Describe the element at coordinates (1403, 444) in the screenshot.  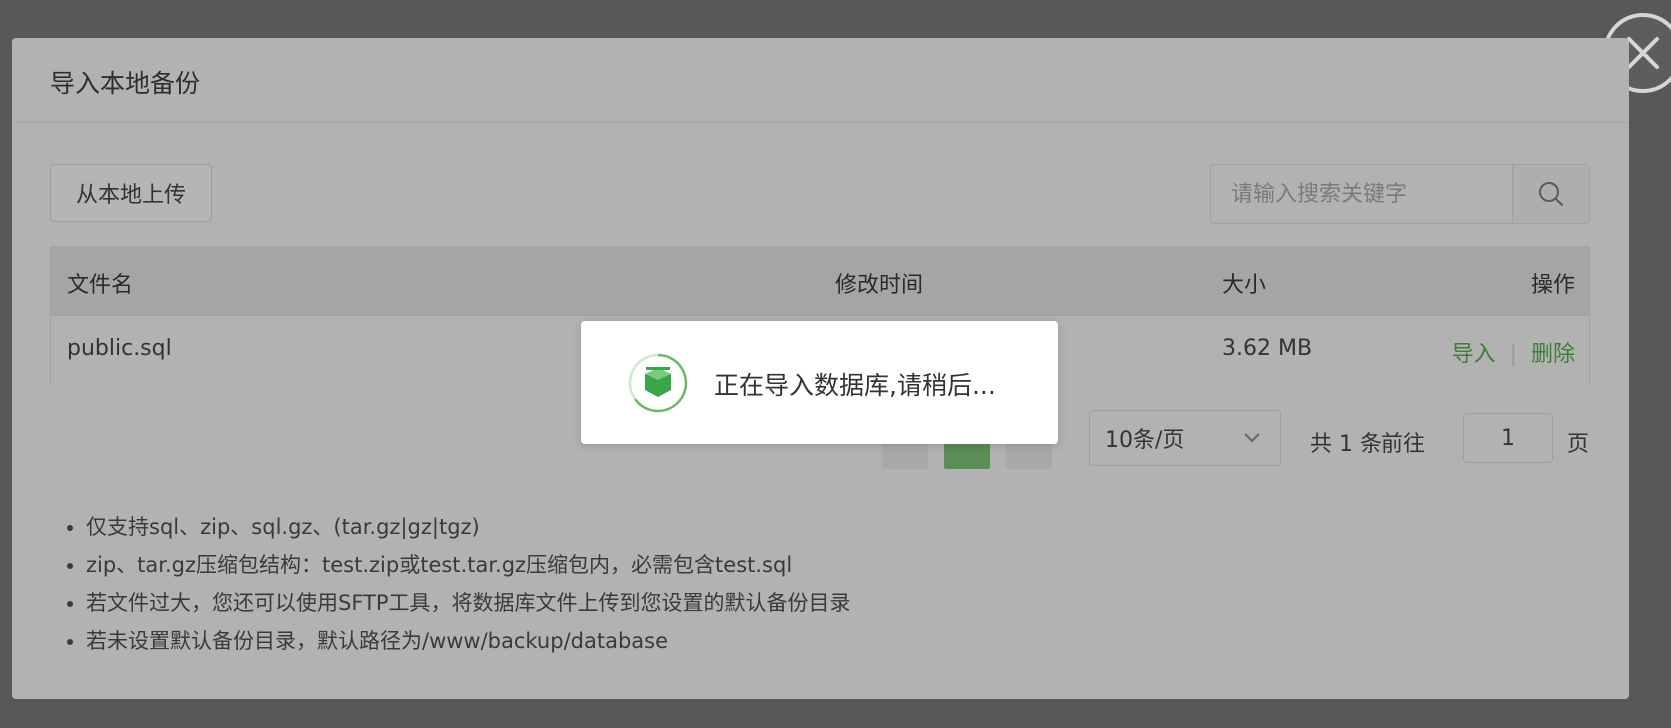
I see `goto-label: 前往` at that location.